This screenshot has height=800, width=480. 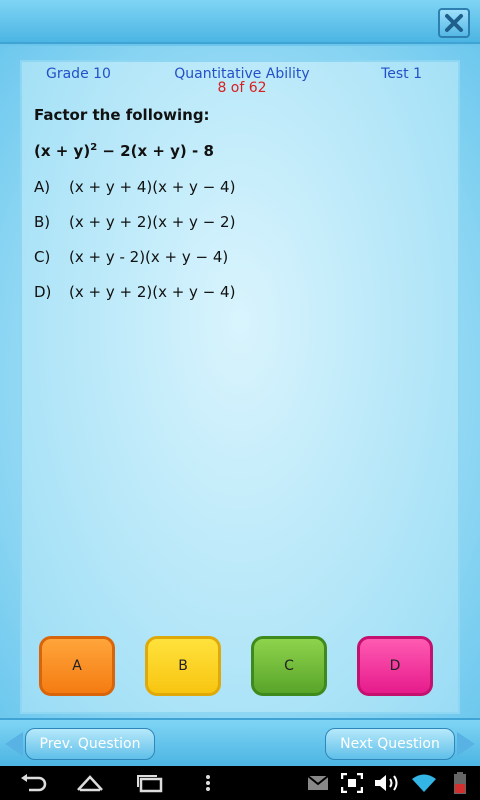 What do you see at coordinates (460, 783) in the screenshot?
I see `battery-icon` at bounding box center [460, 783].